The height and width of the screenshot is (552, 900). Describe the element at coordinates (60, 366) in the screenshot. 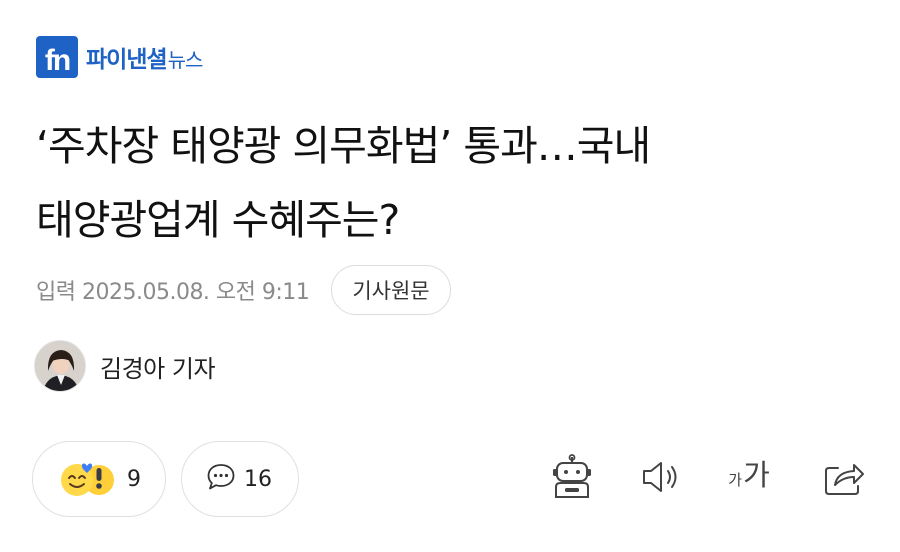

I see `reporter-avatar` at that location.